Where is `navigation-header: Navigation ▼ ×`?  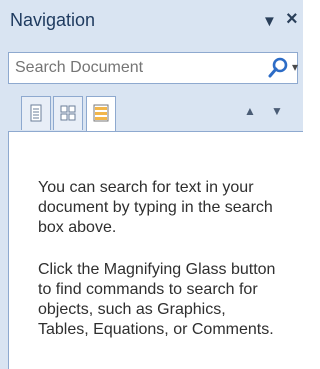 navigation-header: Navigation ▼ × is located at coordinates (151, 22).